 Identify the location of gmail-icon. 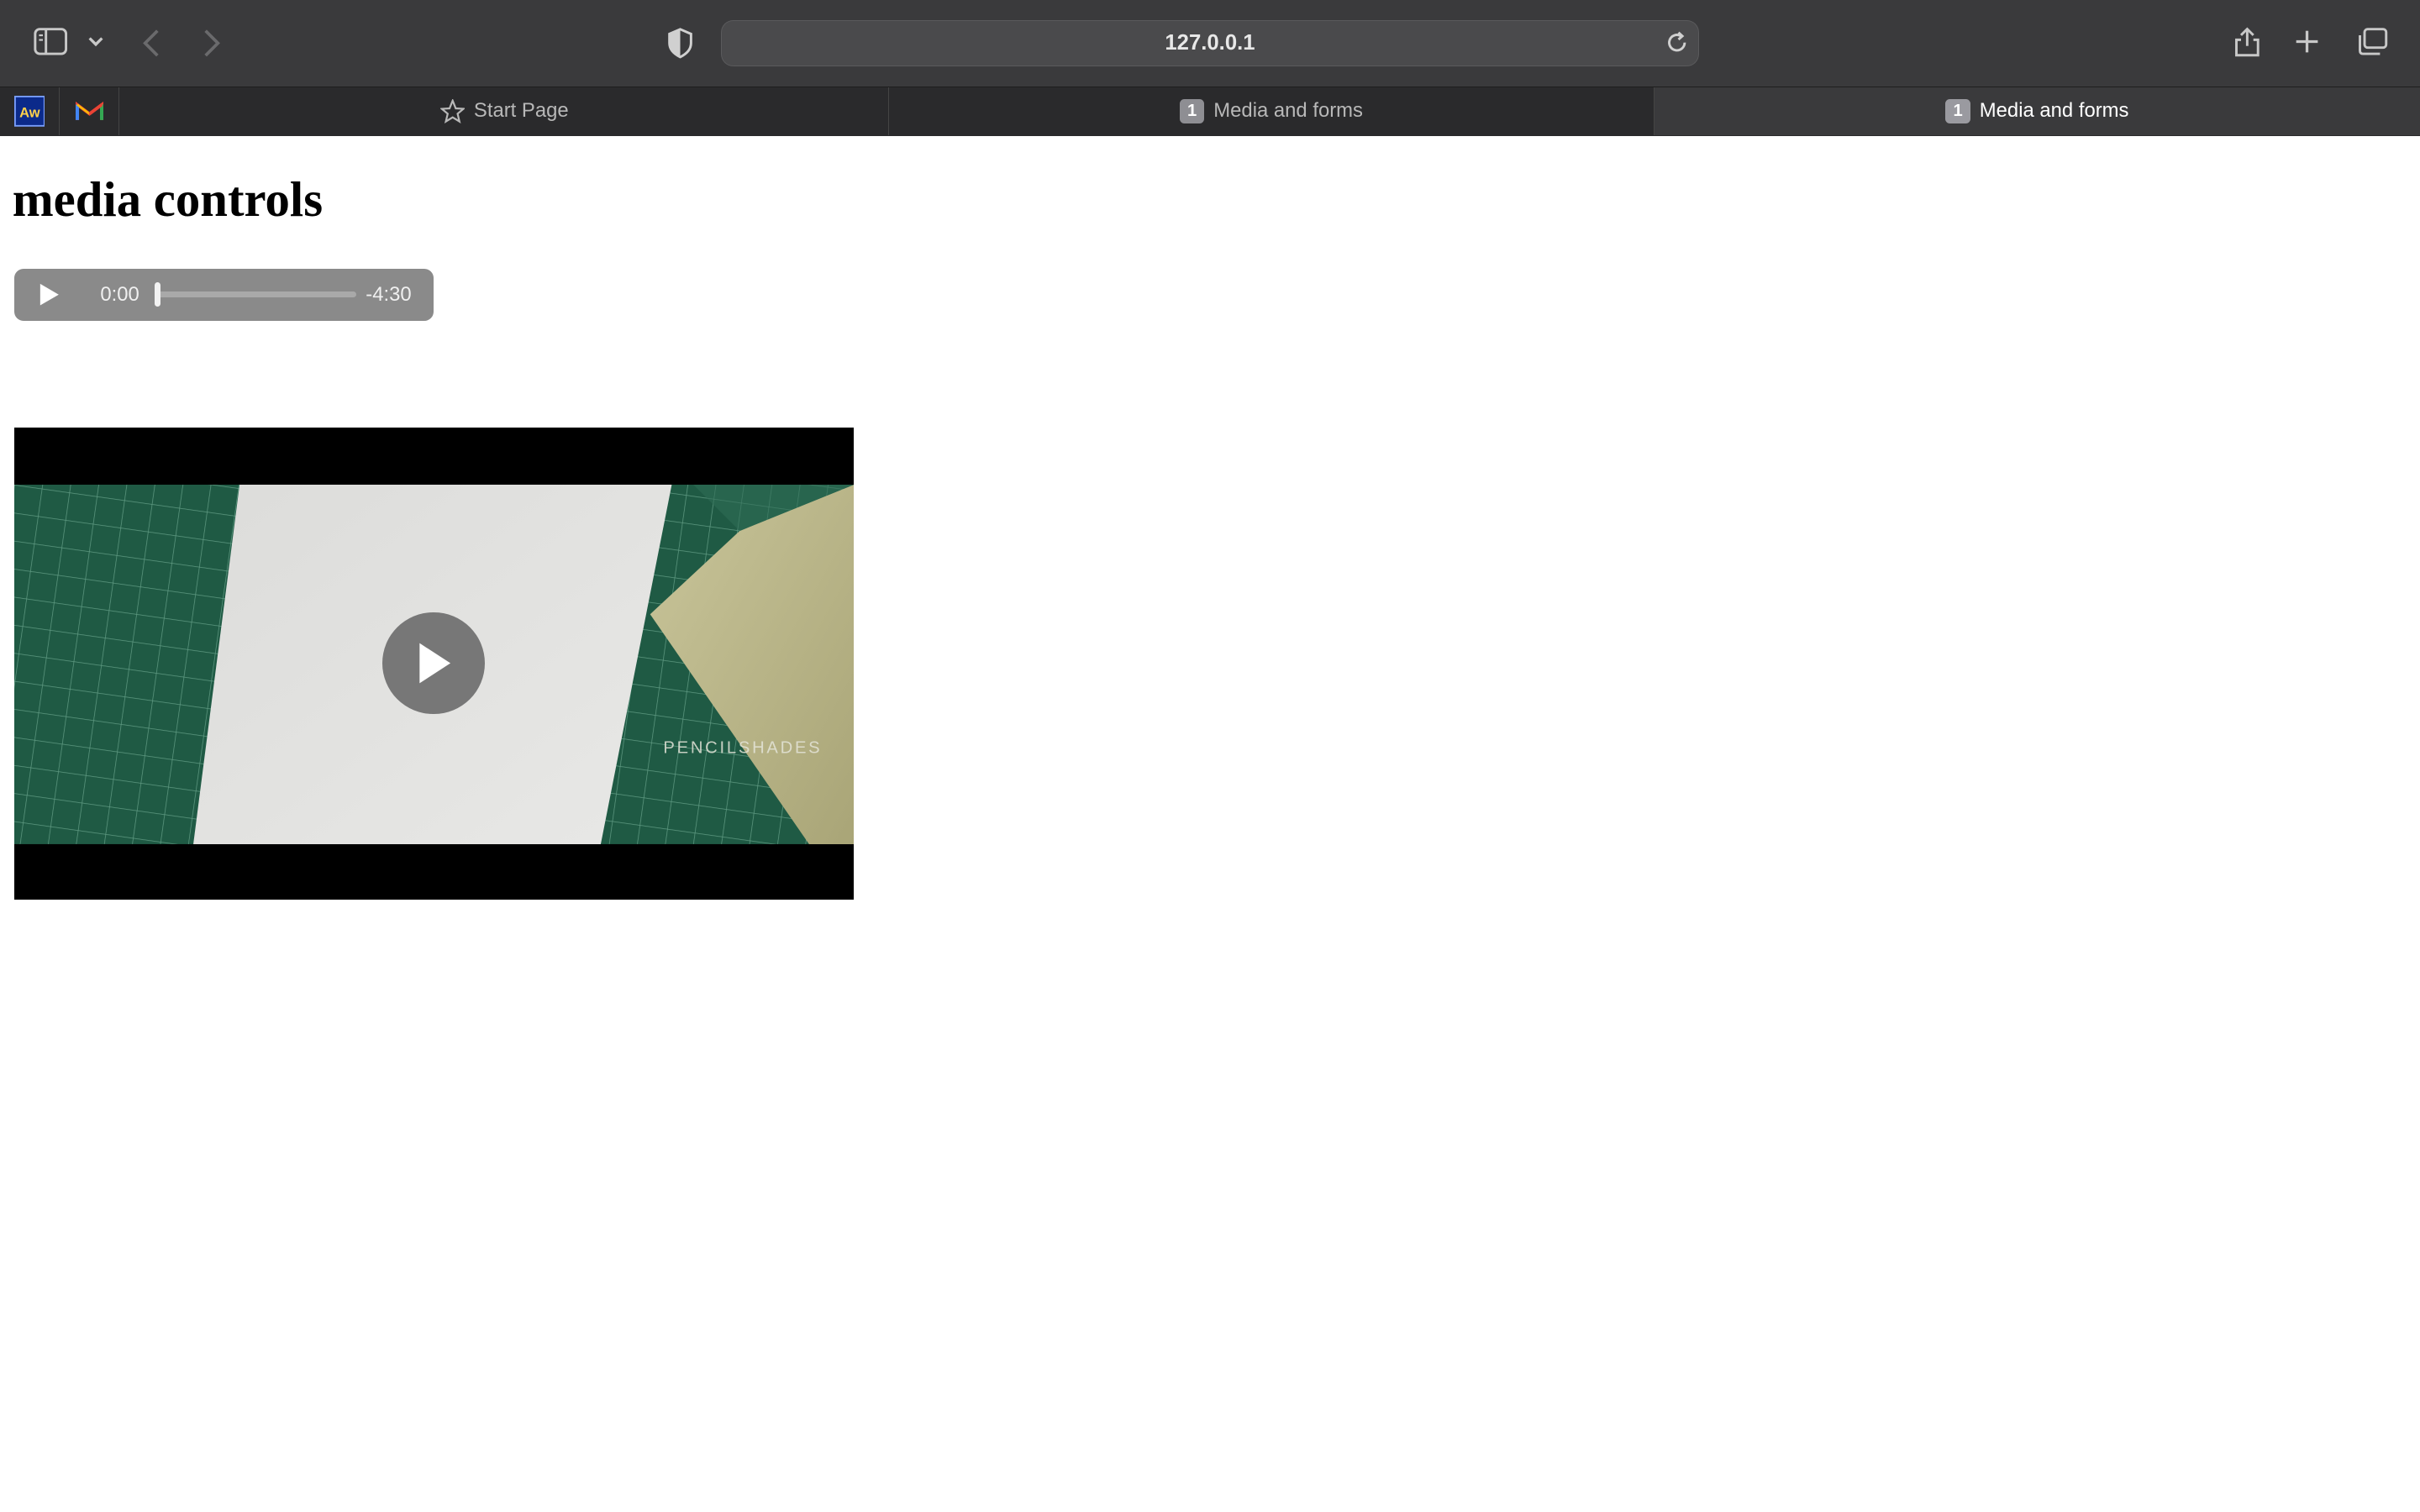
(90, 111).